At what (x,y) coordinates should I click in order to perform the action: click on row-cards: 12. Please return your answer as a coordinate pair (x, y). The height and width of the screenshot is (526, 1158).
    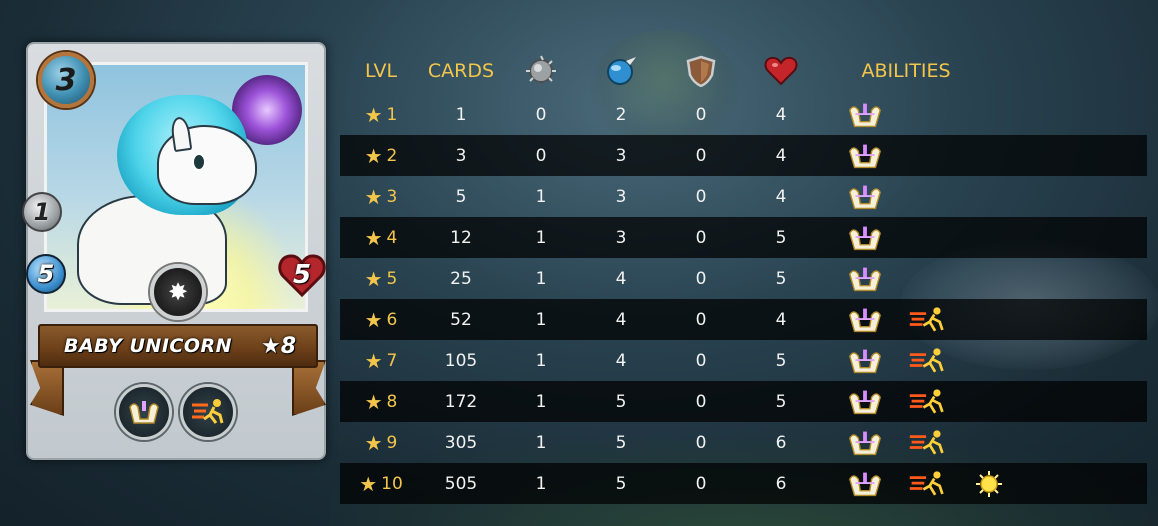
    Looking at the image, I should click on (461, 237).